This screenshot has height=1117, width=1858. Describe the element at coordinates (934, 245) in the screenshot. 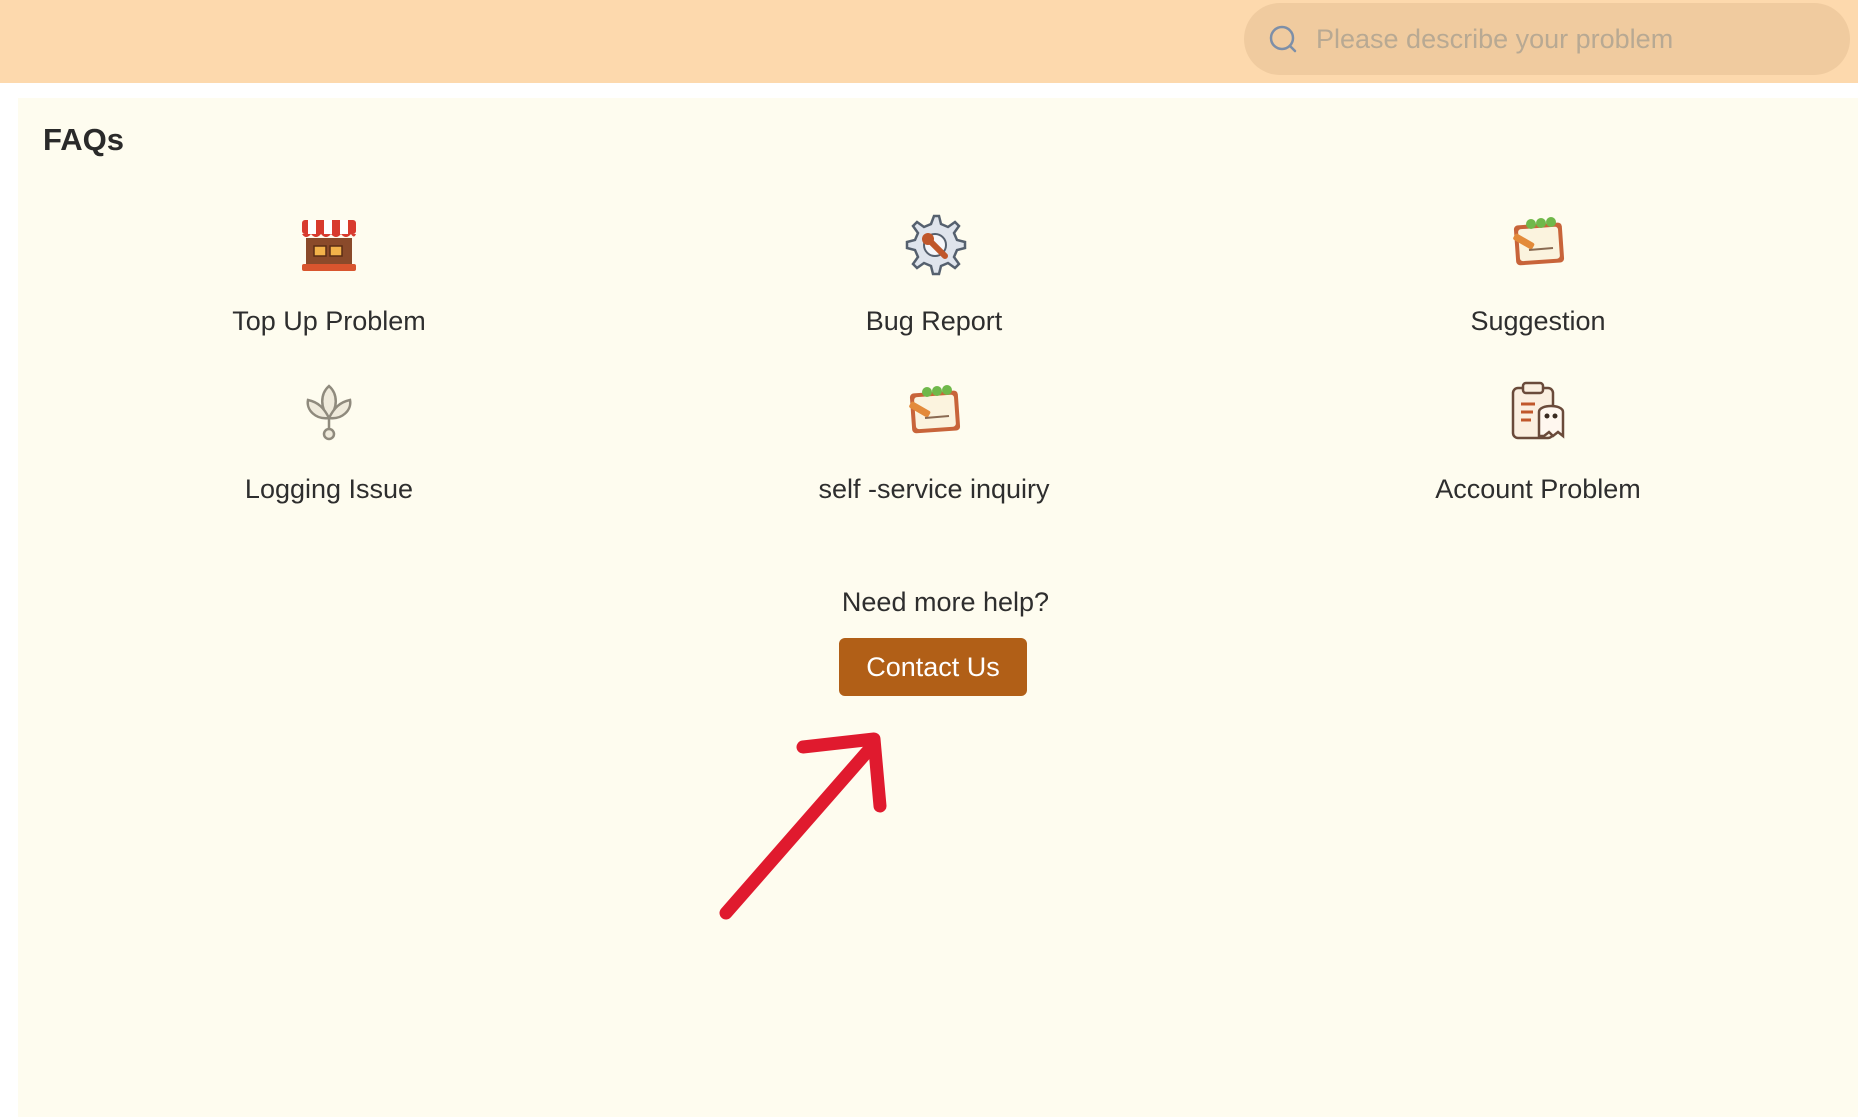

I see `gear-wrench-icon` at that location.